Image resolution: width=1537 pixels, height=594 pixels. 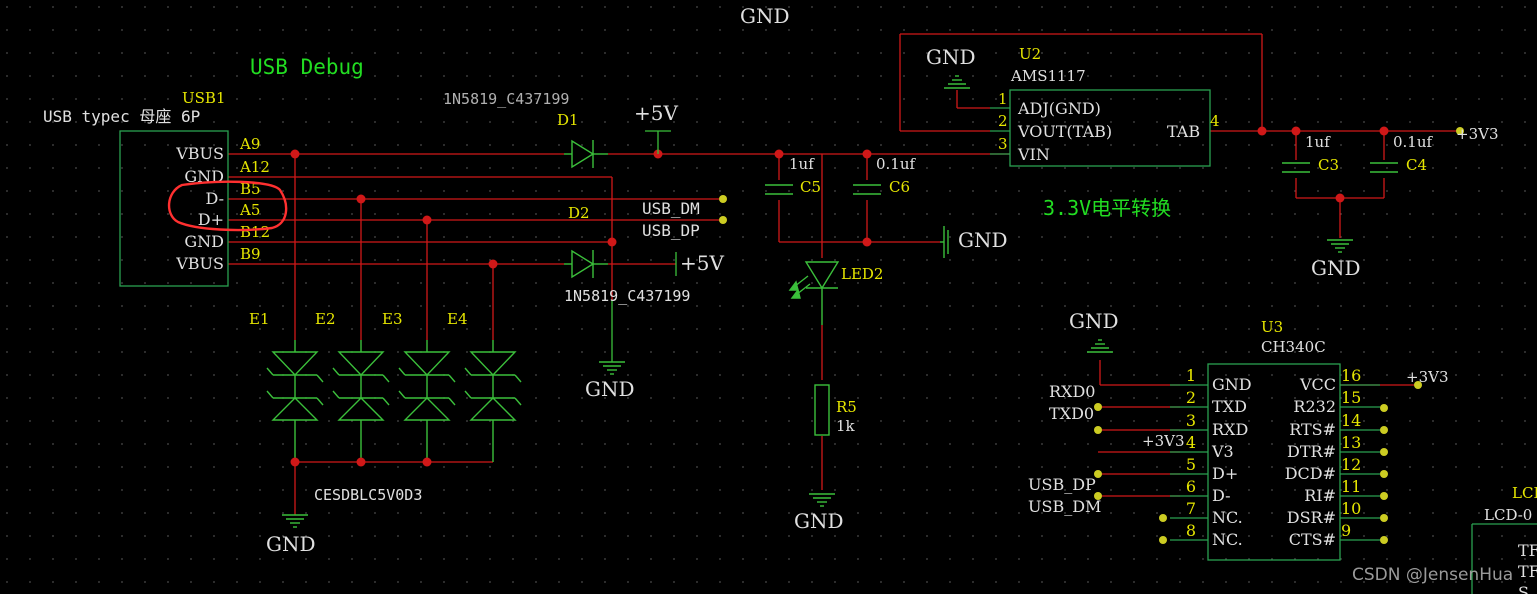 What do you see at coordinates (579, 213) in the screenshot?
I see `d2-ref: D2` at bounding box center [579, 213].